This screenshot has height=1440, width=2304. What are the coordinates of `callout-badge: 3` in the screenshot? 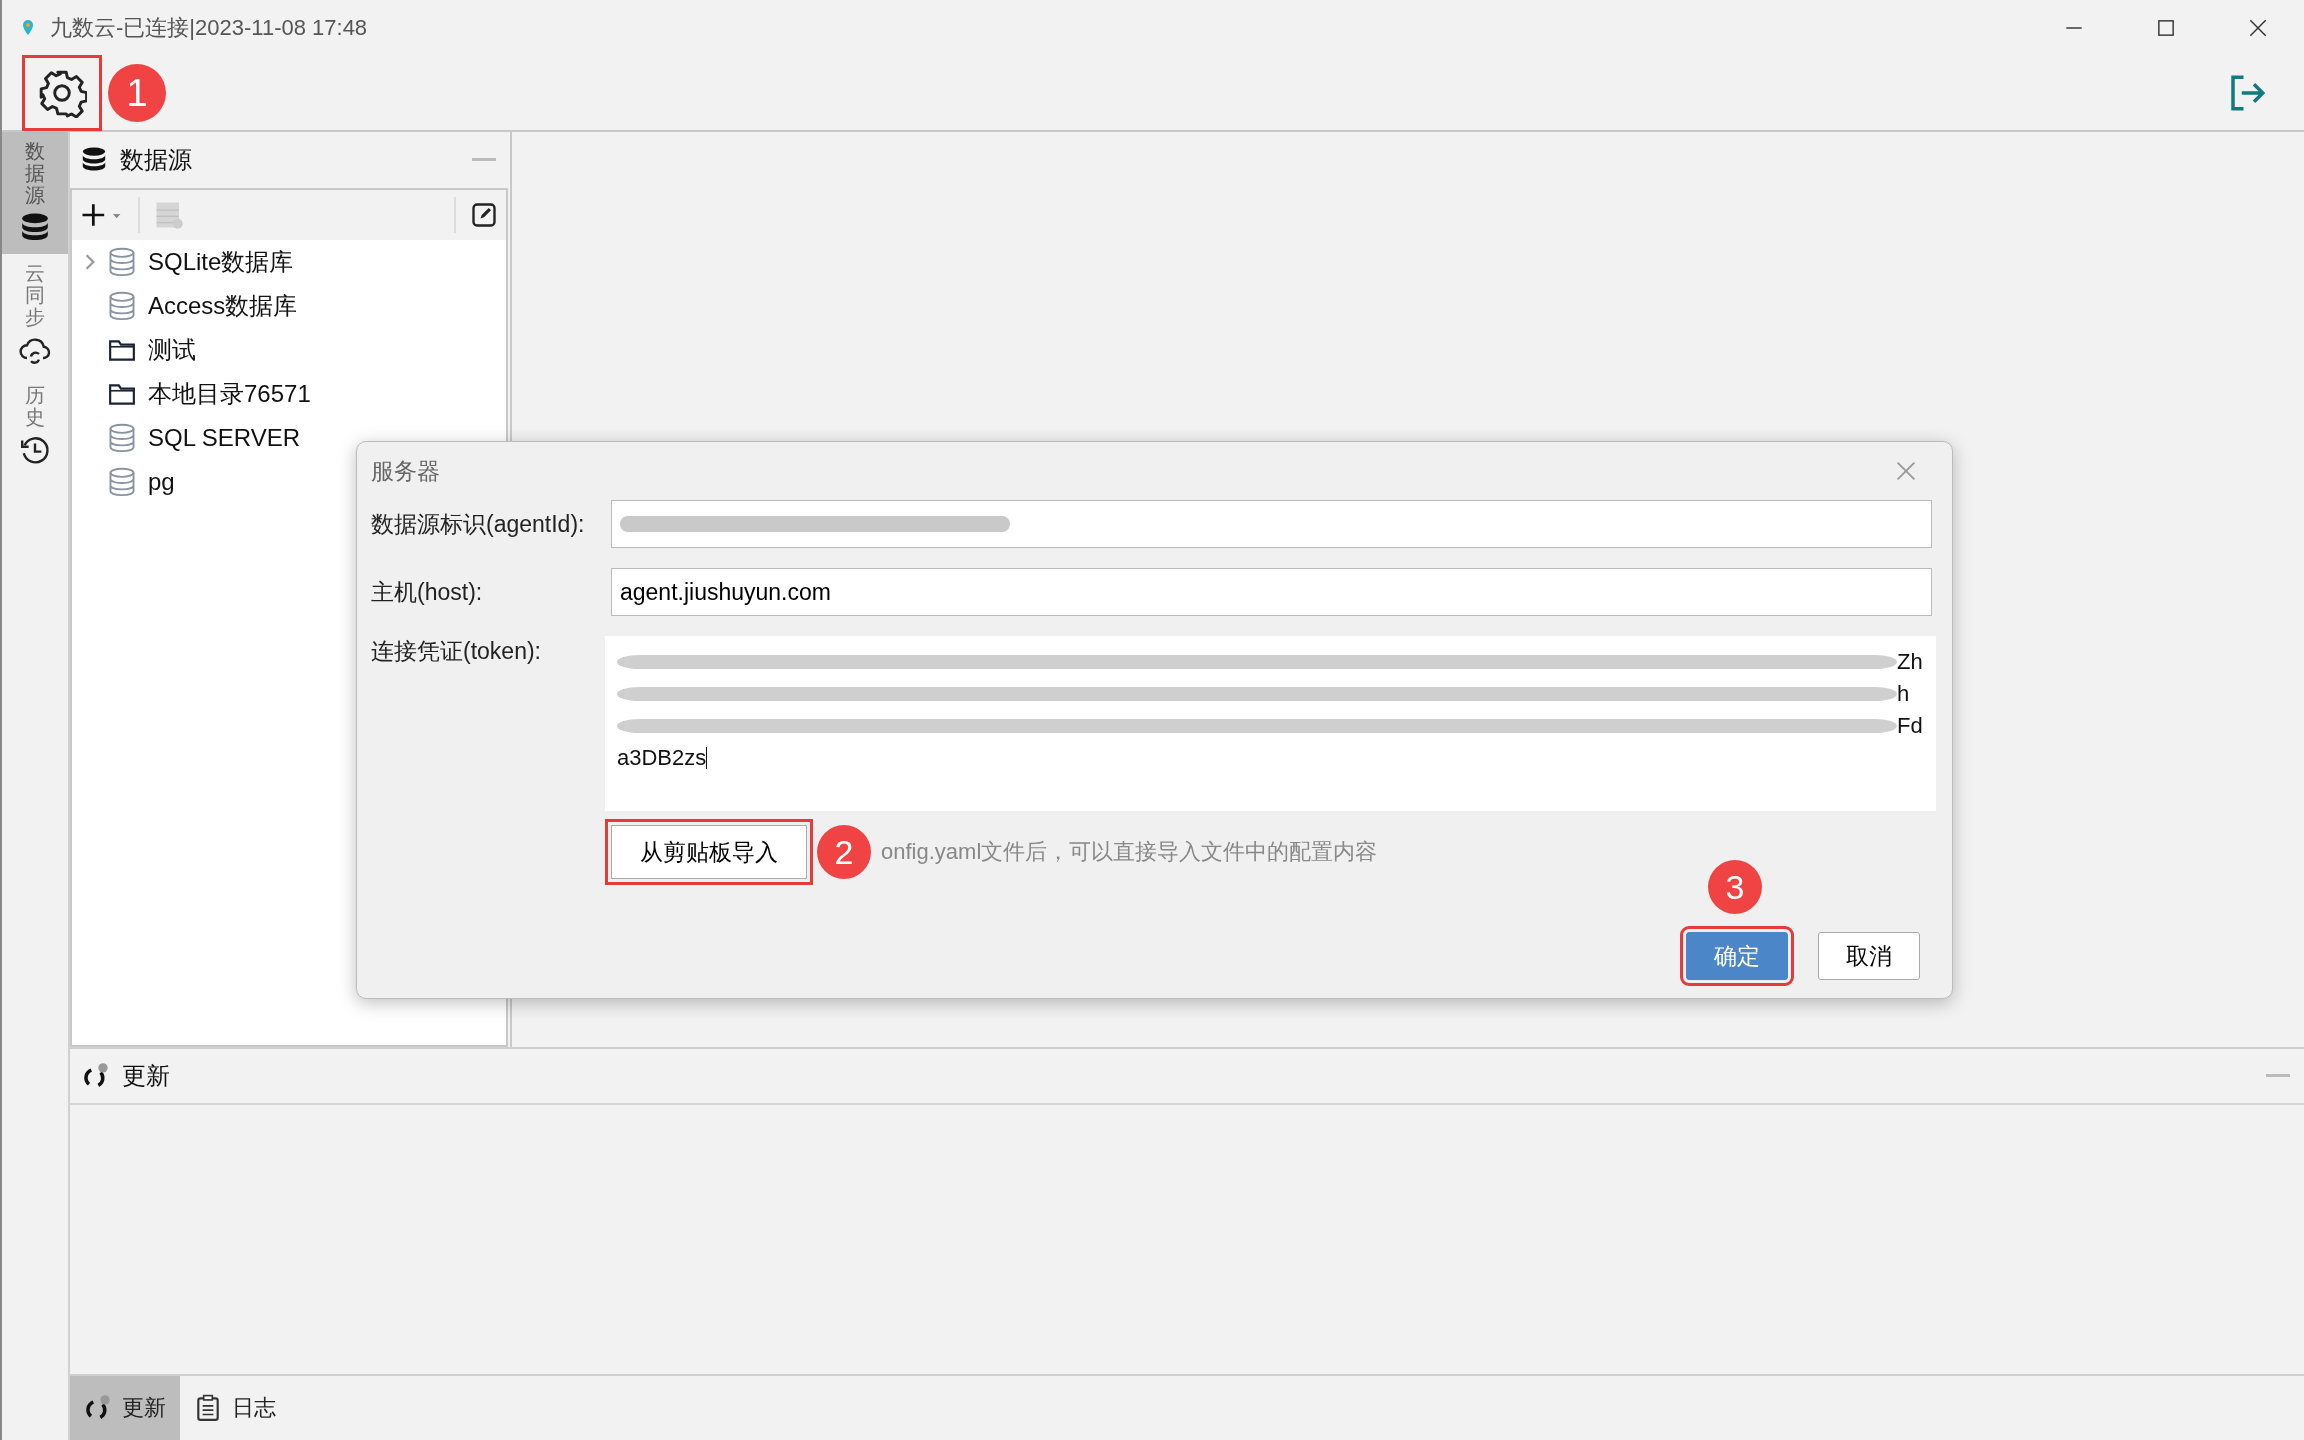 It's located at (1735, 887).